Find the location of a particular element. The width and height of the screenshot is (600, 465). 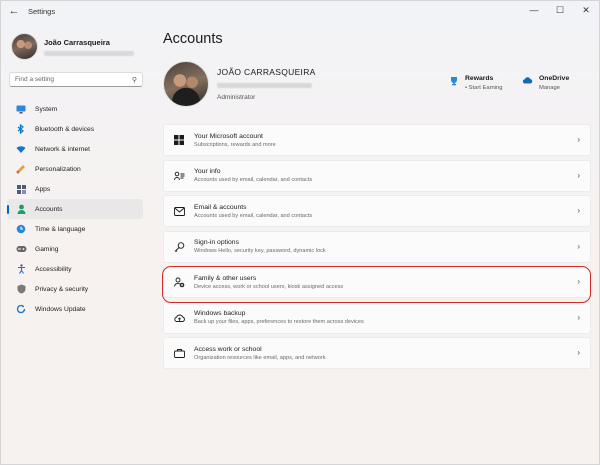

app-title: Settings is located at coordinates (42, 11).